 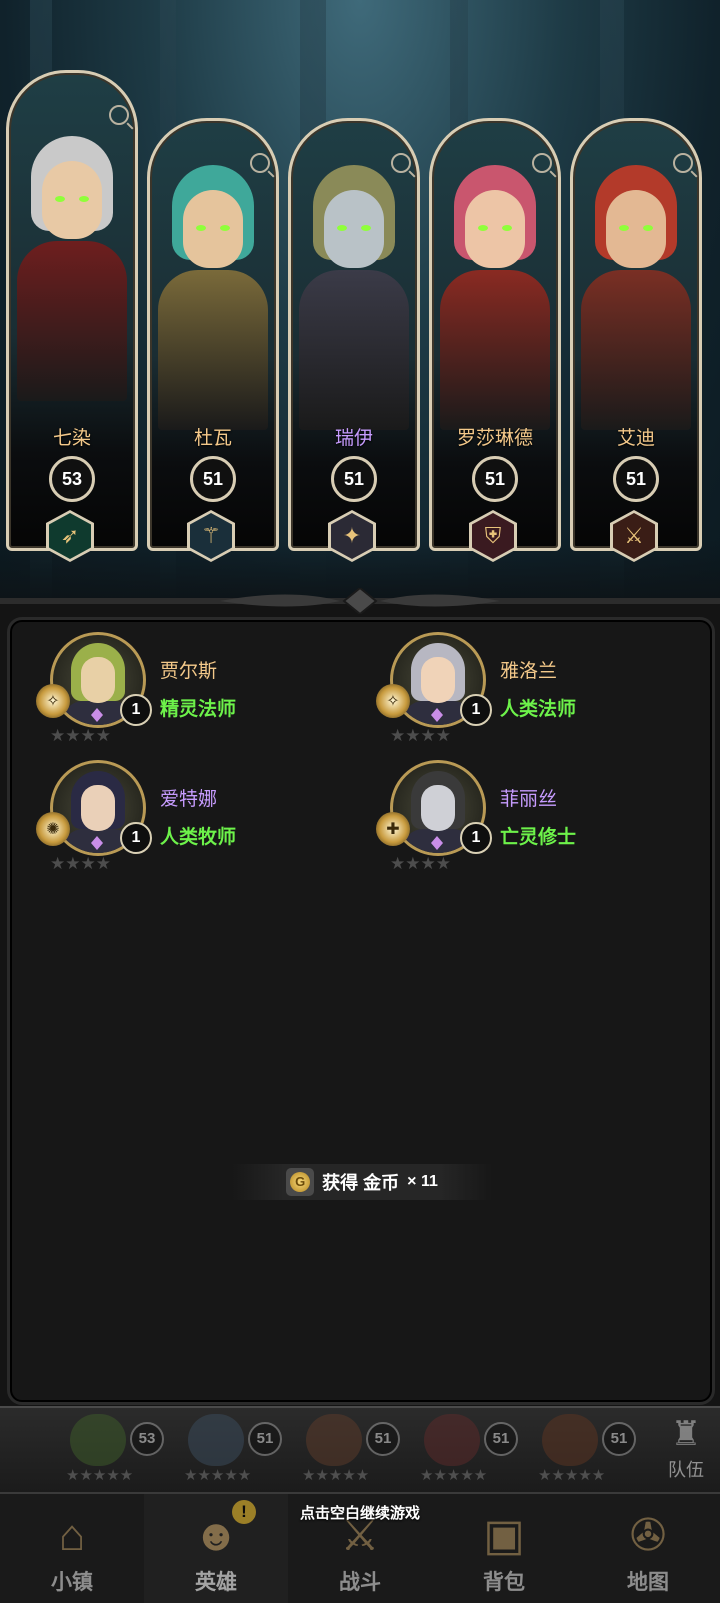 What do you see at coordinates (189, 799) in the screenshot?
I see `recruit-name: 爱特娜` at bounding box center [189, 799].